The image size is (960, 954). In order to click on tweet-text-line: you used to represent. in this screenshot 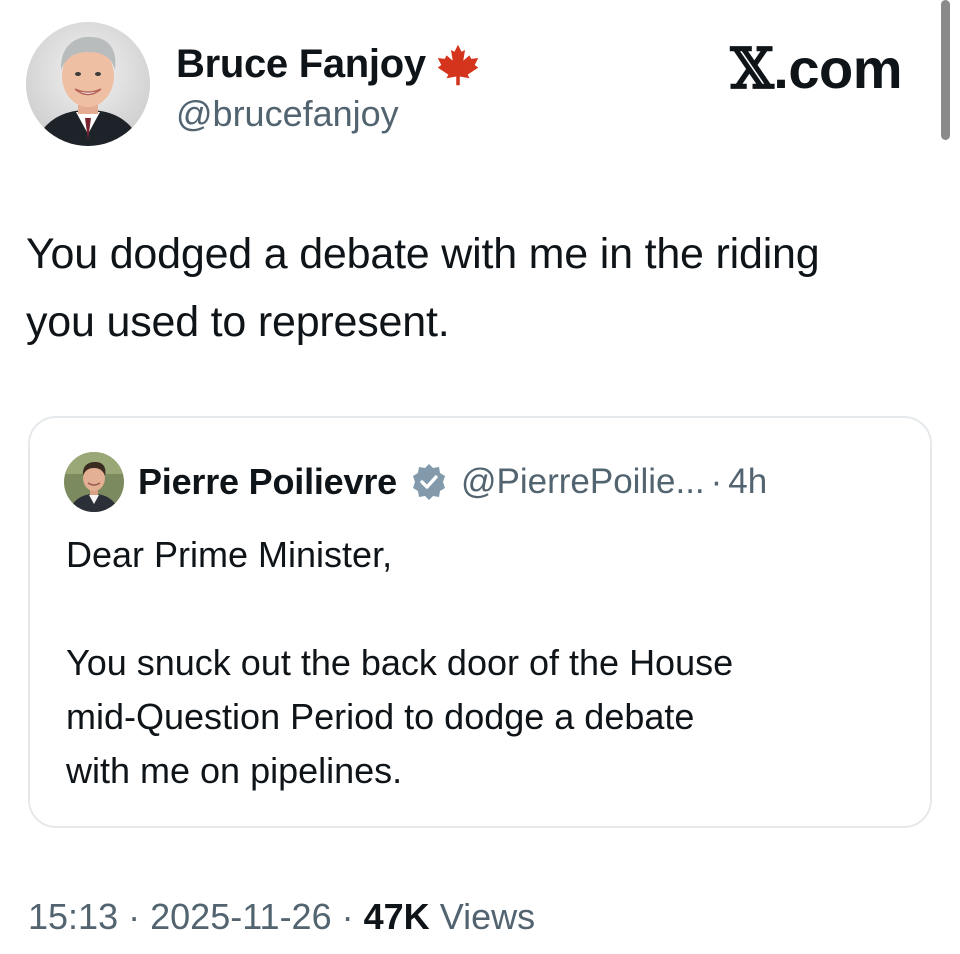, I will do `click(238, 322)`.